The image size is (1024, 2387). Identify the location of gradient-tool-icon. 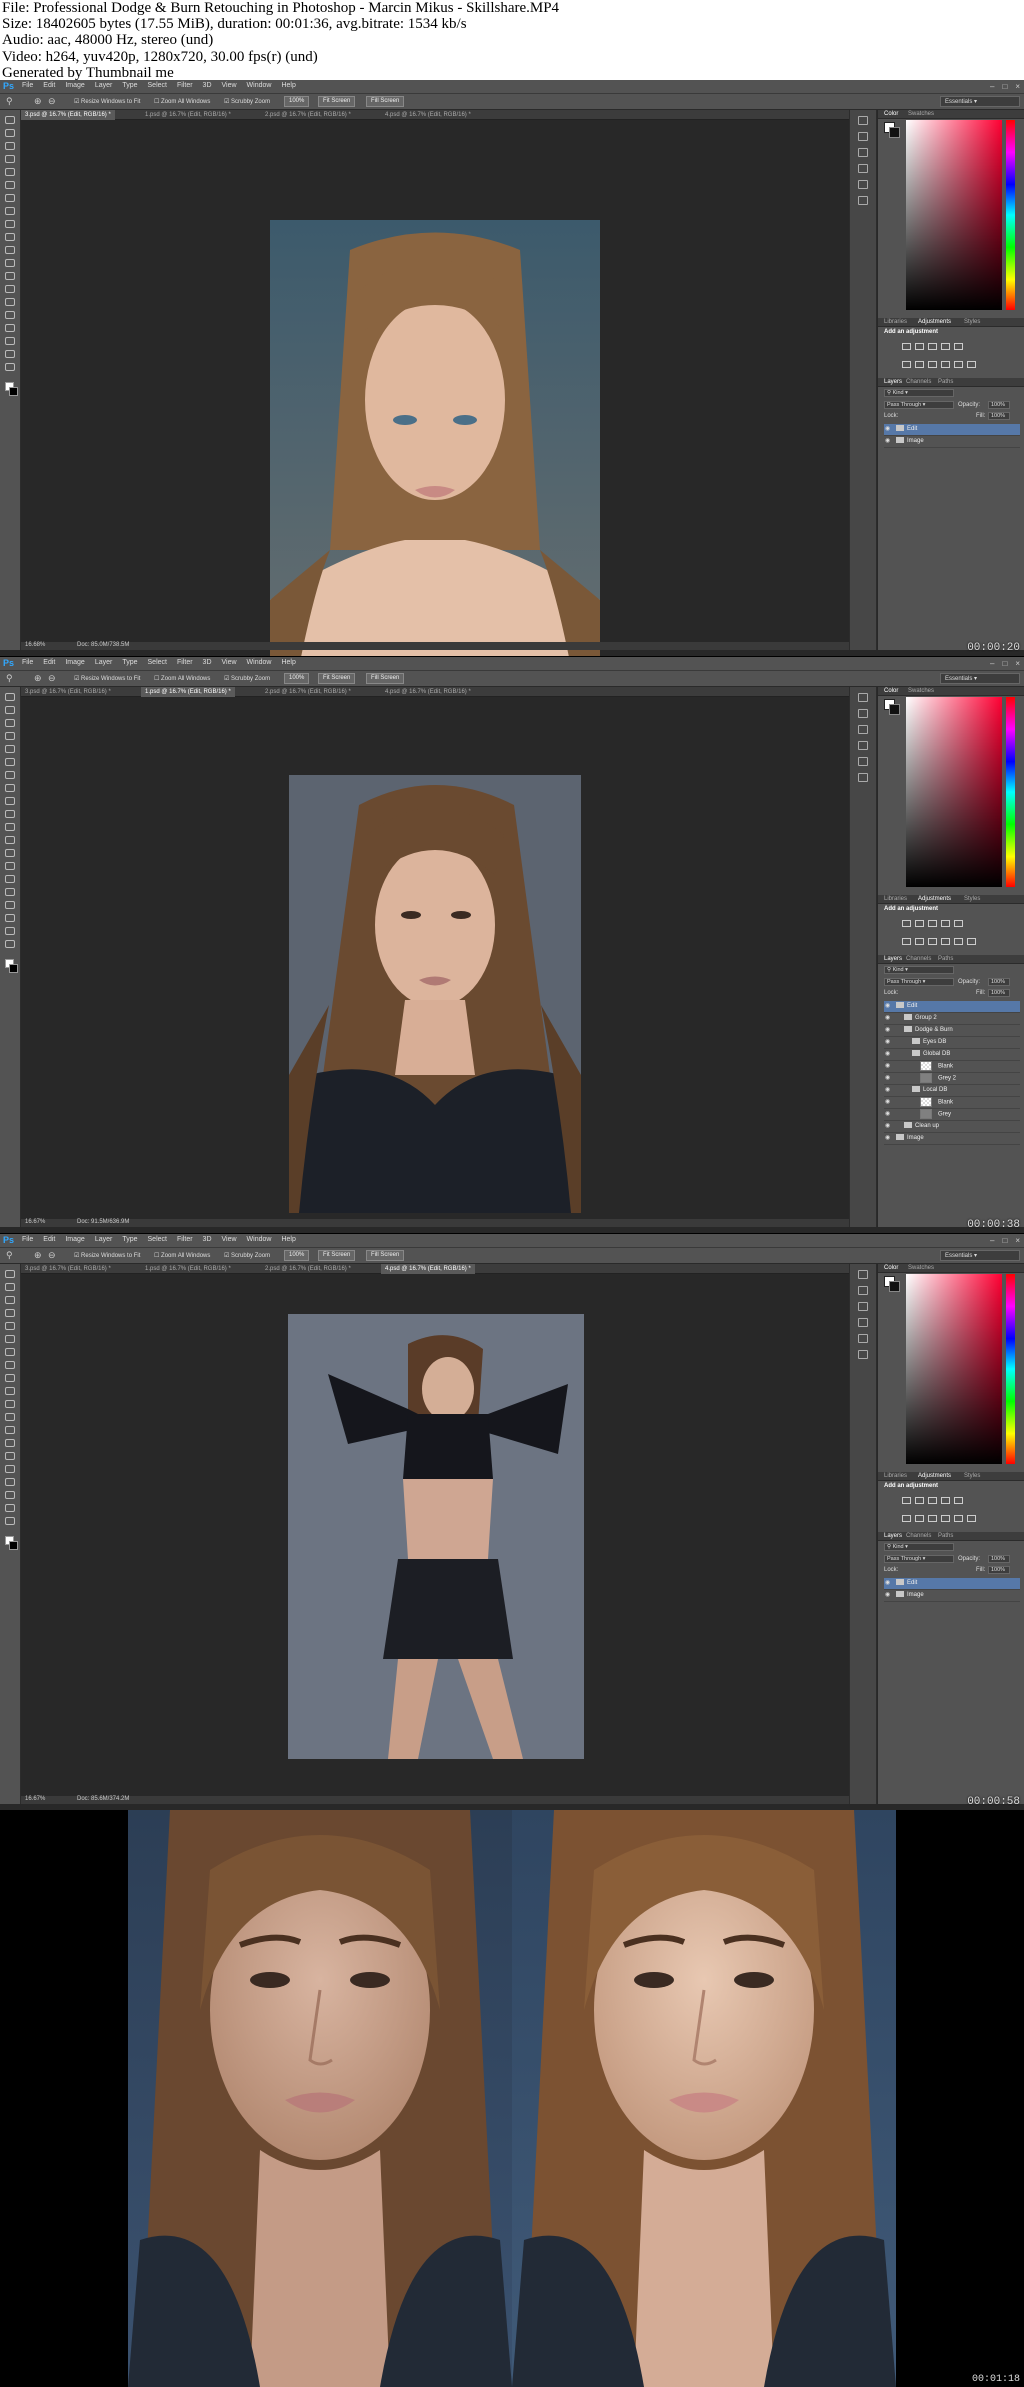
(10, 263).